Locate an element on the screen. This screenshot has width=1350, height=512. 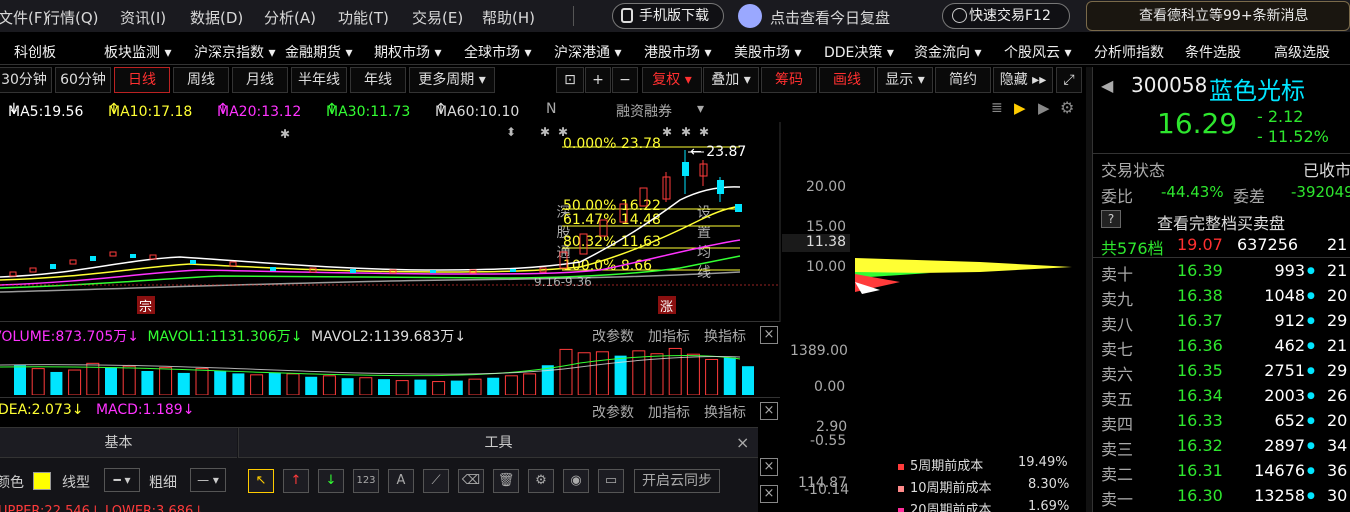
nav-item: 板块监测 ▾ is located at coordinates (137, 52).